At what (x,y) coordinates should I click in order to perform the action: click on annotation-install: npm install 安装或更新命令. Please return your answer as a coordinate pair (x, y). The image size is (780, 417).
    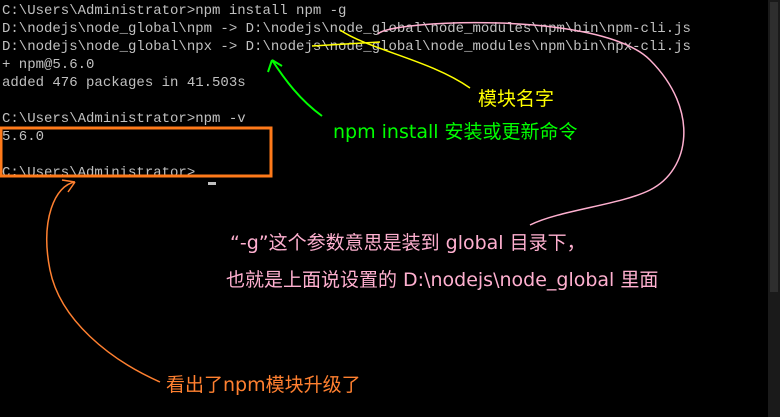
    Looking at the image, I should click on (455, 132).